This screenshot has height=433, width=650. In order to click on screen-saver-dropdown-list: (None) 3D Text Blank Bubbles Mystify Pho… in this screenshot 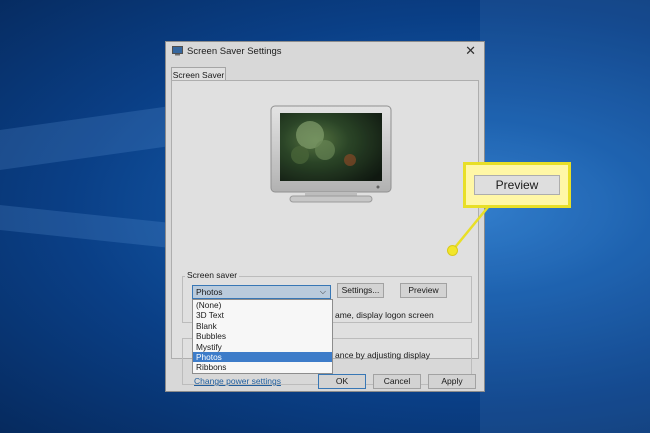, I will do `click(262, 336)`.